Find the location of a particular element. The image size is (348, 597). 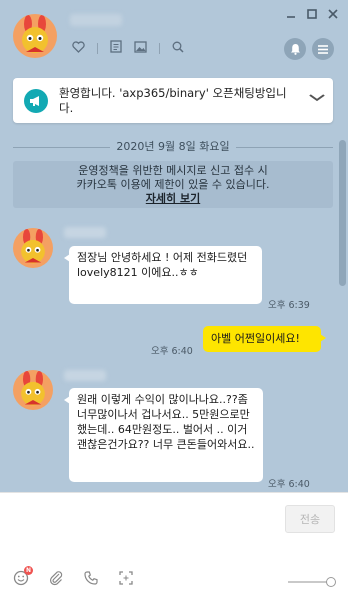

heart-icon is located at coordinates (78, 48).